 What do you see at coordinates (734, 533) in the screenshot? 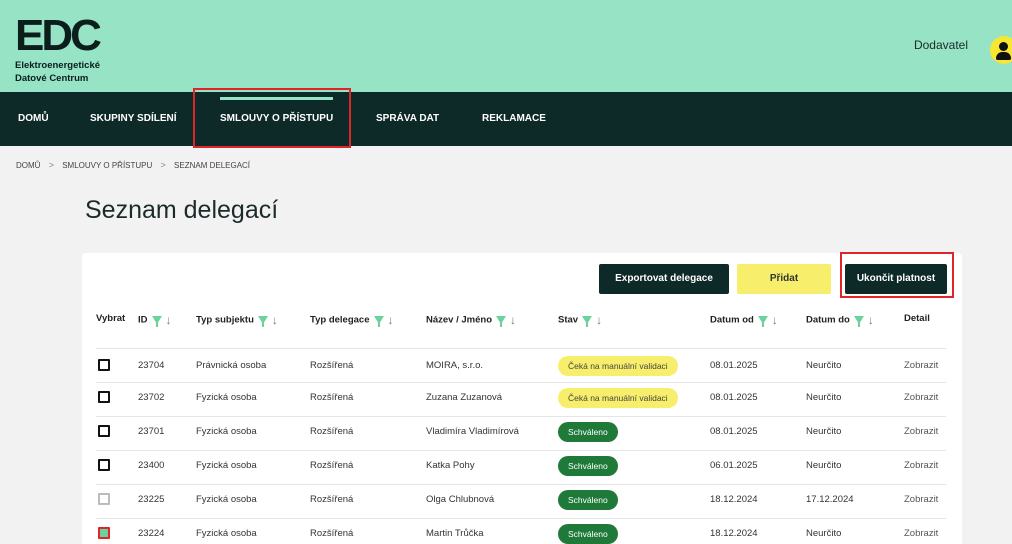
I see `cell-date-from: 18.12.2024` at bounding box center [734, 533].